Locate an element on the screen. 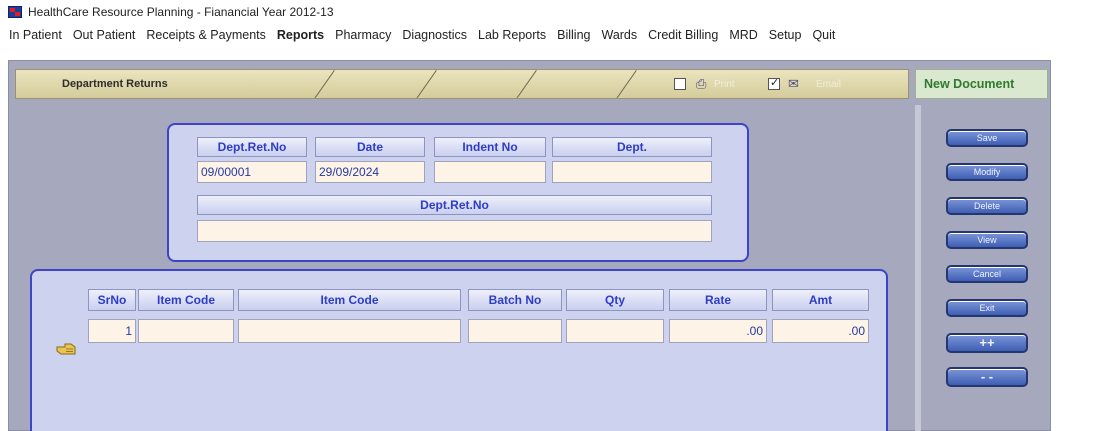 The height and width of the screenshot is (431, 1102). app-icon is located at coordinates (15, 12).